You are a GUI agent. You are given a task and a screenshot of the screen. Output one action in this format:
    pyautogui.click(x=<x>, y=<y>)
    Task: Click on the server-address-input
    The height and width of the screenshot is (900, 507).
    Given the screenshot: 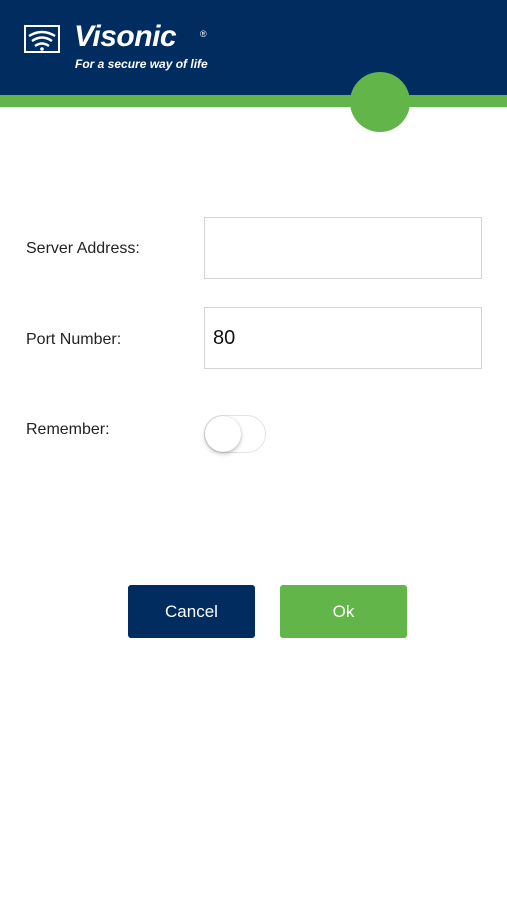 What is the action you would take?
    pyautogui.click(x=343, y=248)
    